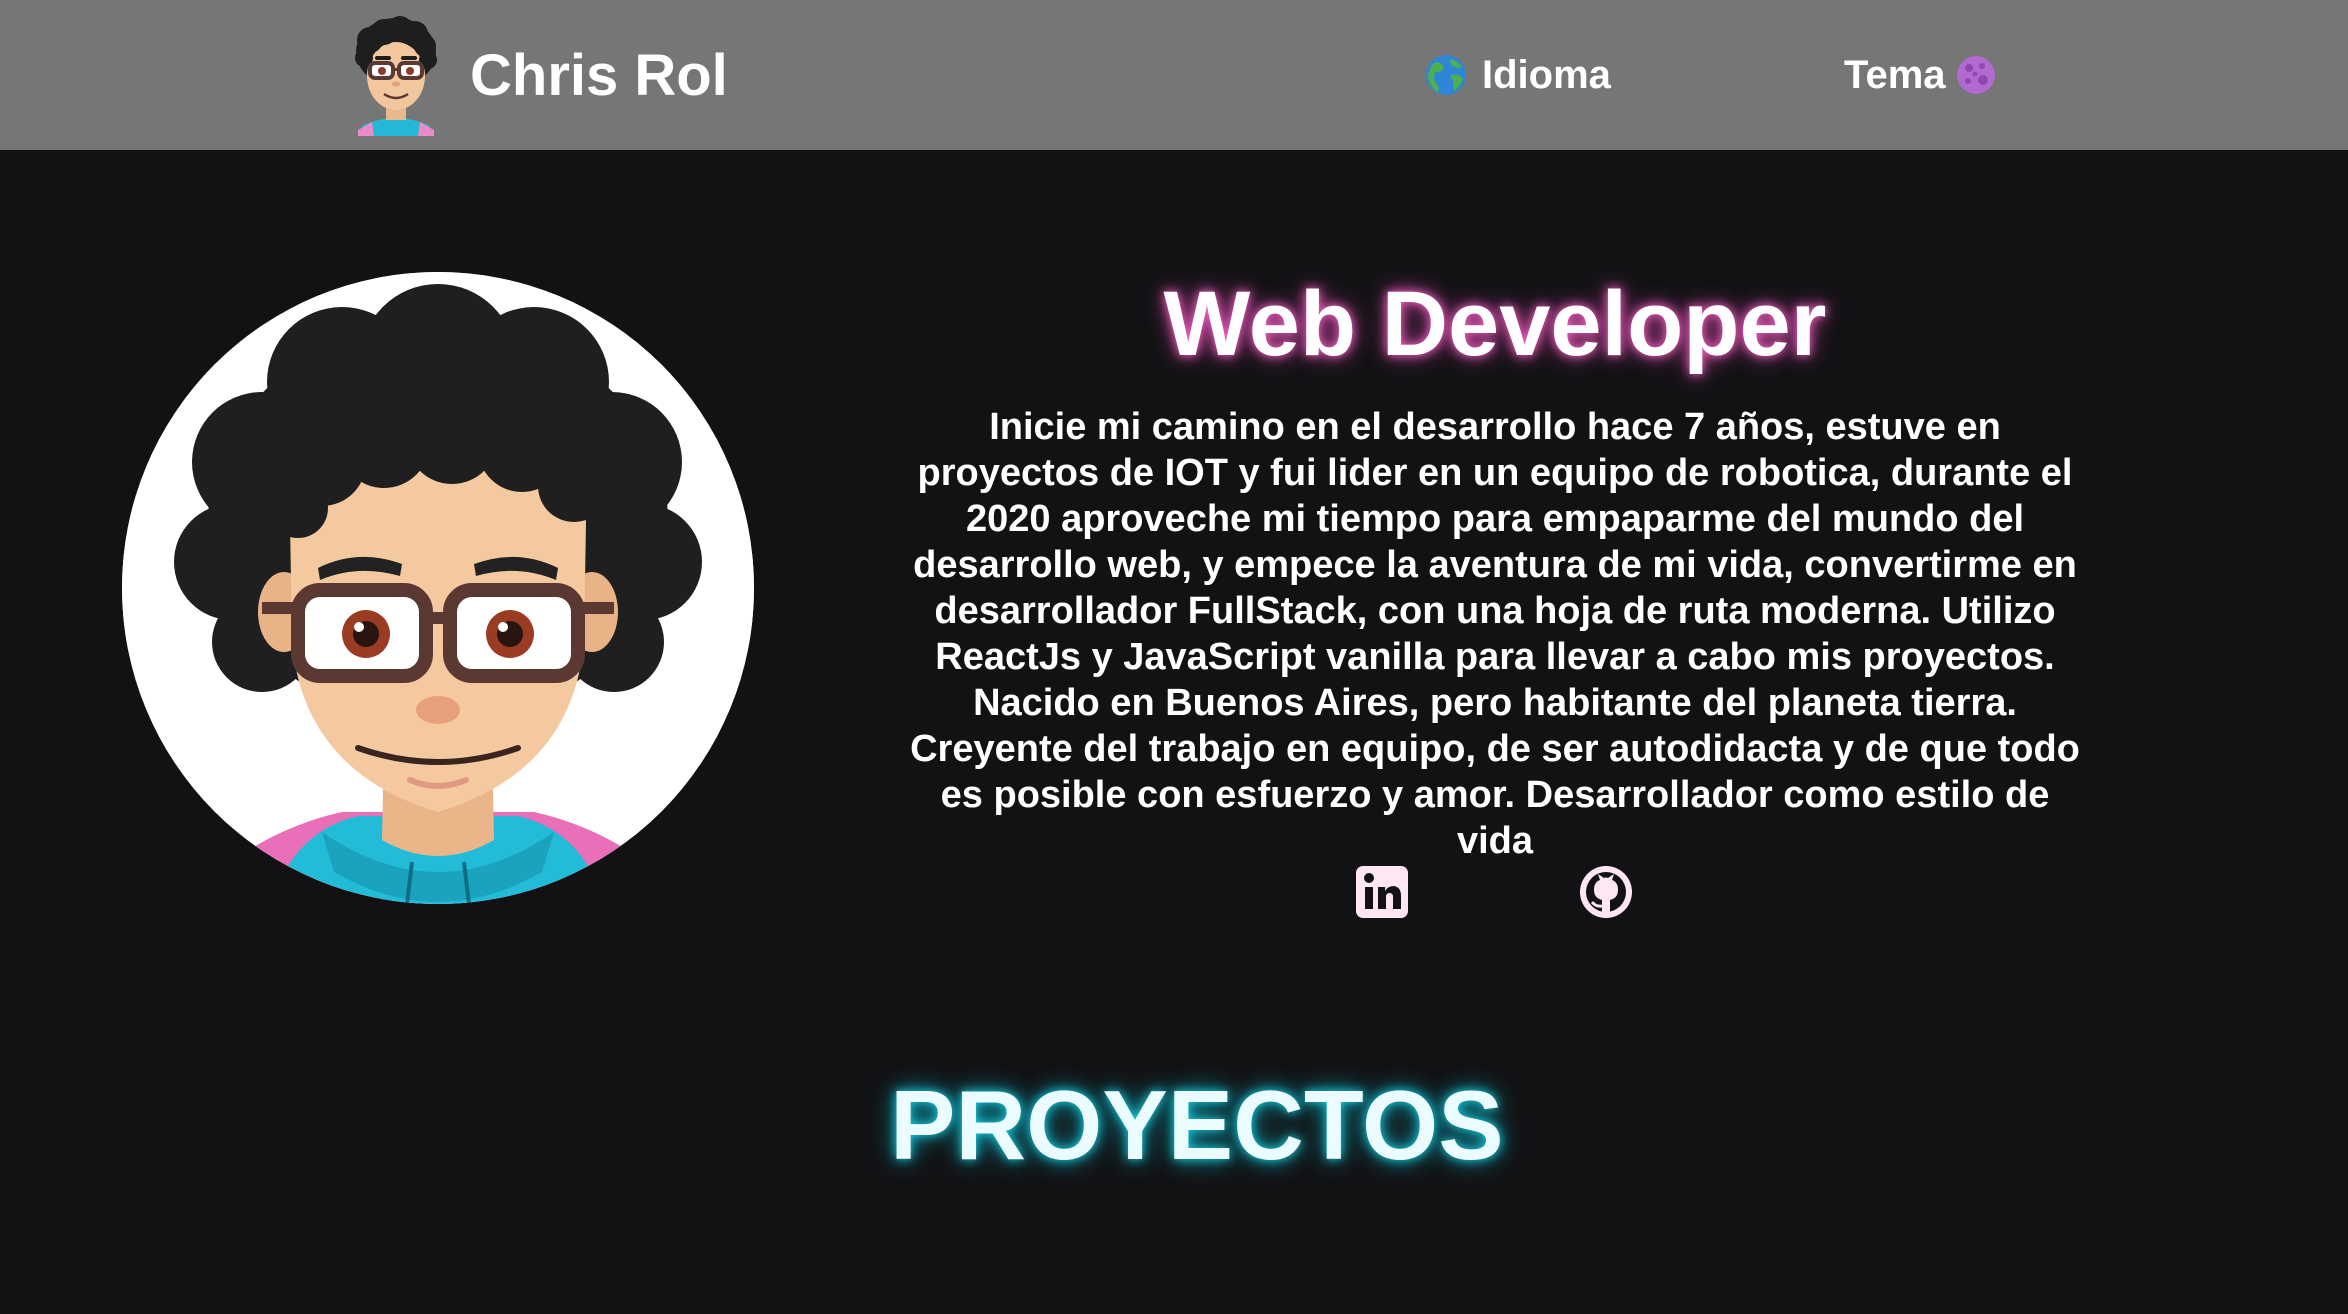  What do you see at coordinates (1446, 75) in the screenshot?
I see `globe-icon` at bounding box center [1446, 75].